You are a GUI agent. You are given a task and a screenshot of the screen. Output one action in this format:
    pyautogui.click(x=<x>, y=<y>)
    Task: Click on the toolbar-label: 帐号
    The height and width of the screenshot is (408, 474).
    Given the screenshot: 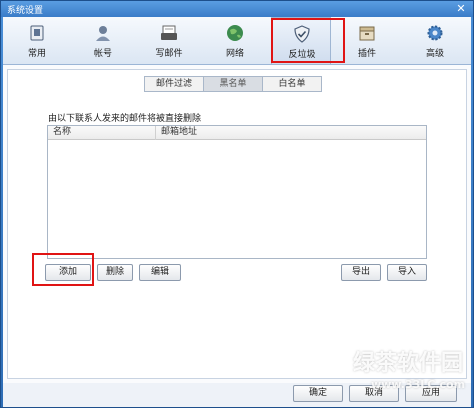 What is the action you would take?
    pyautogui.click(x=102, y=54)
    